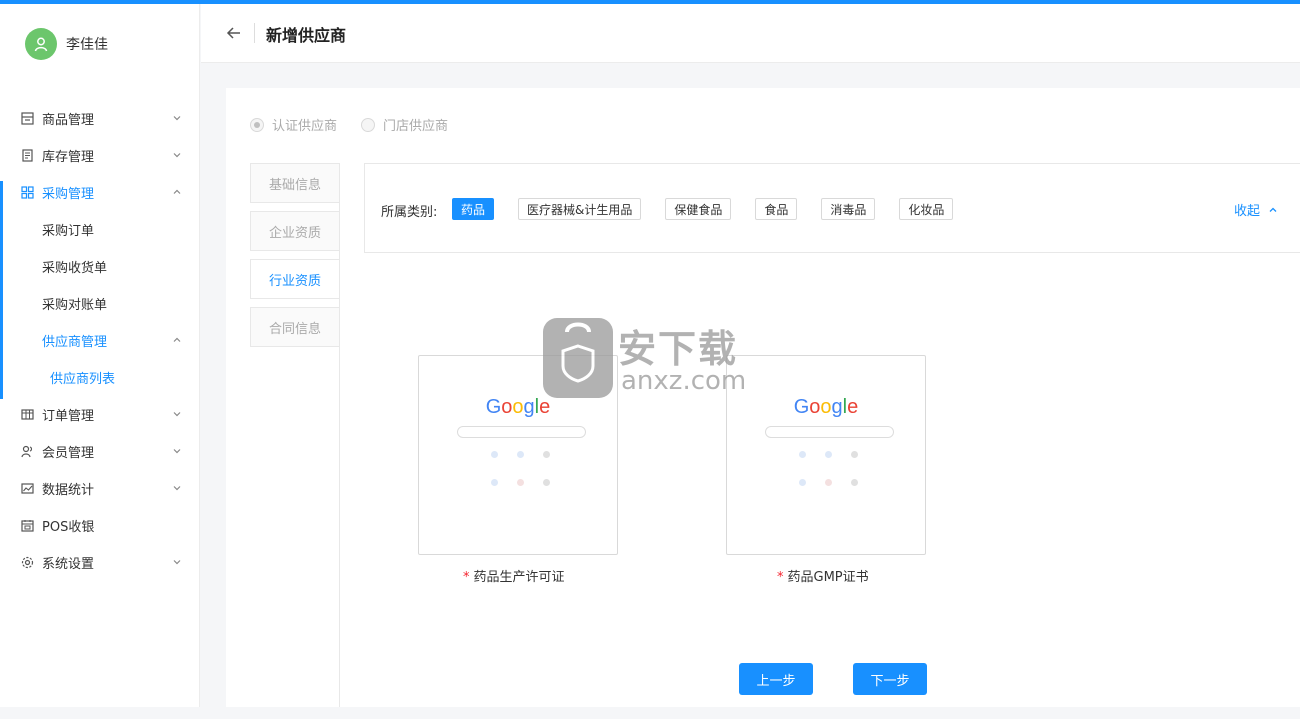 This screenshot has height=719, width=1300. Describe the element at coordinates (1246, 211) in the screenshot. I see `collapse-label: 收起` at that location.